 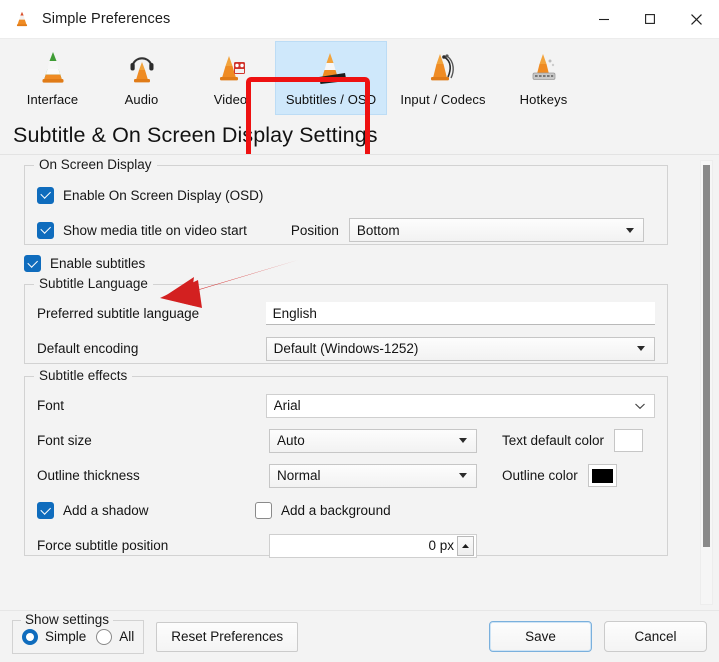 I want to click on row-default-encoding: Default encoding Default (Windows-1252), so click(x=346, y=349).